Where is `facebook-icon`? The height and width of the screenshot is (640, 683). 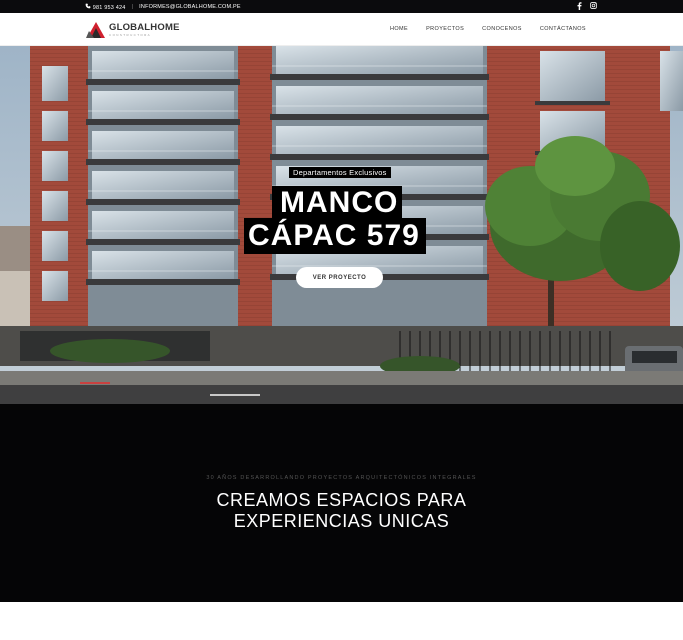 facebook-icon is located at coordinates (579, 6).